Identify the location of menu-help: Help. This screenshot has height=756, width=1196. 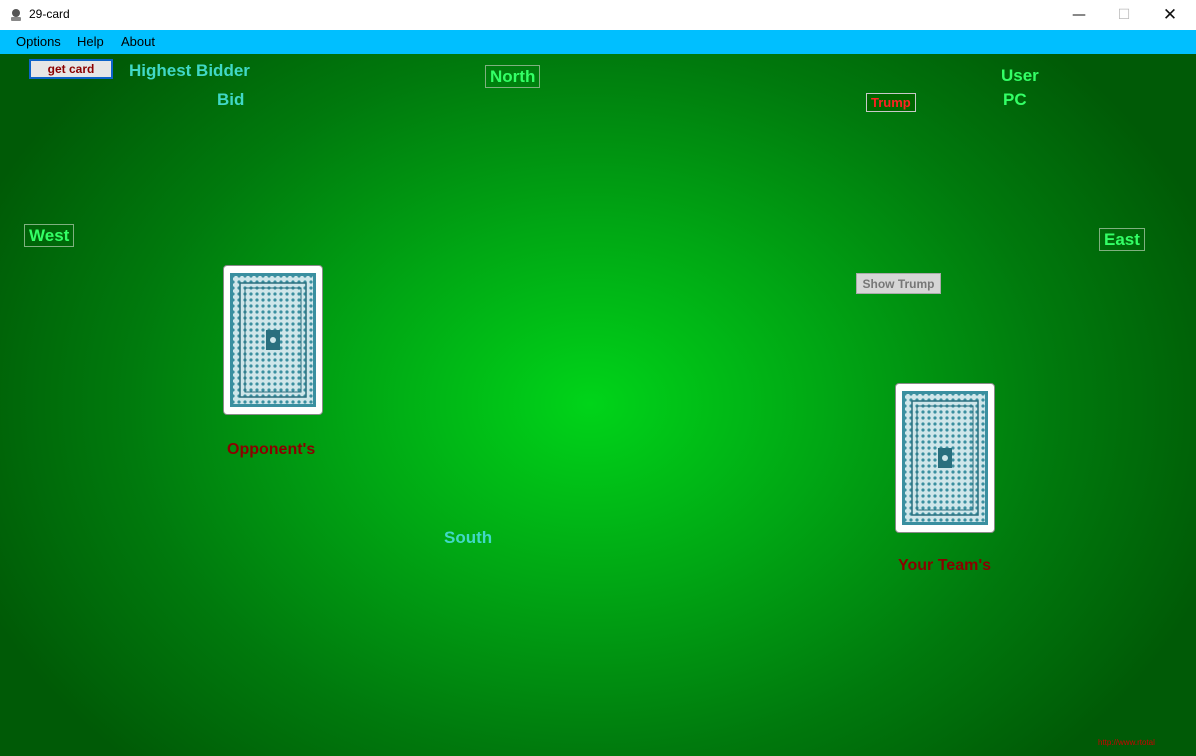
(90, 41).